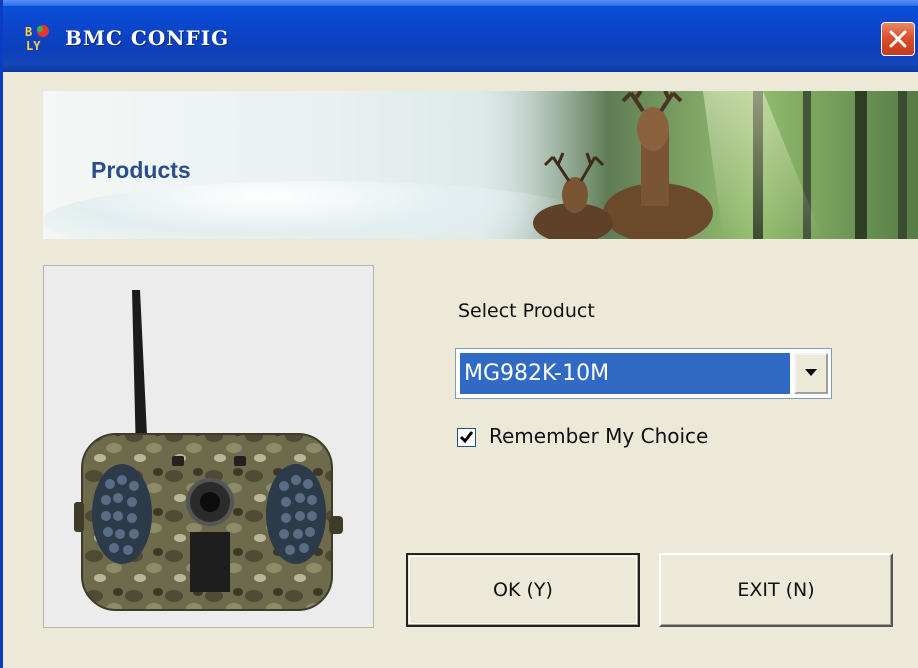 Image resolution: width=918 pixels, height=668 pixels. Describe the element at coordinates (147, 38) in the screenshot. I see `window-title: BMC CONFIG` at that location.